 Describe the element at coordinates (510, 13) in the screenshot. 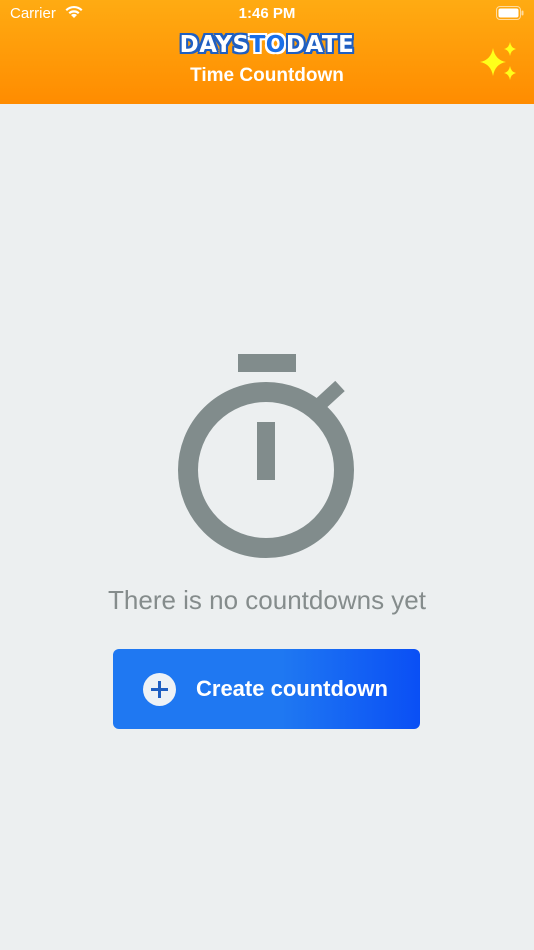

I see `battery-icon` at that location.